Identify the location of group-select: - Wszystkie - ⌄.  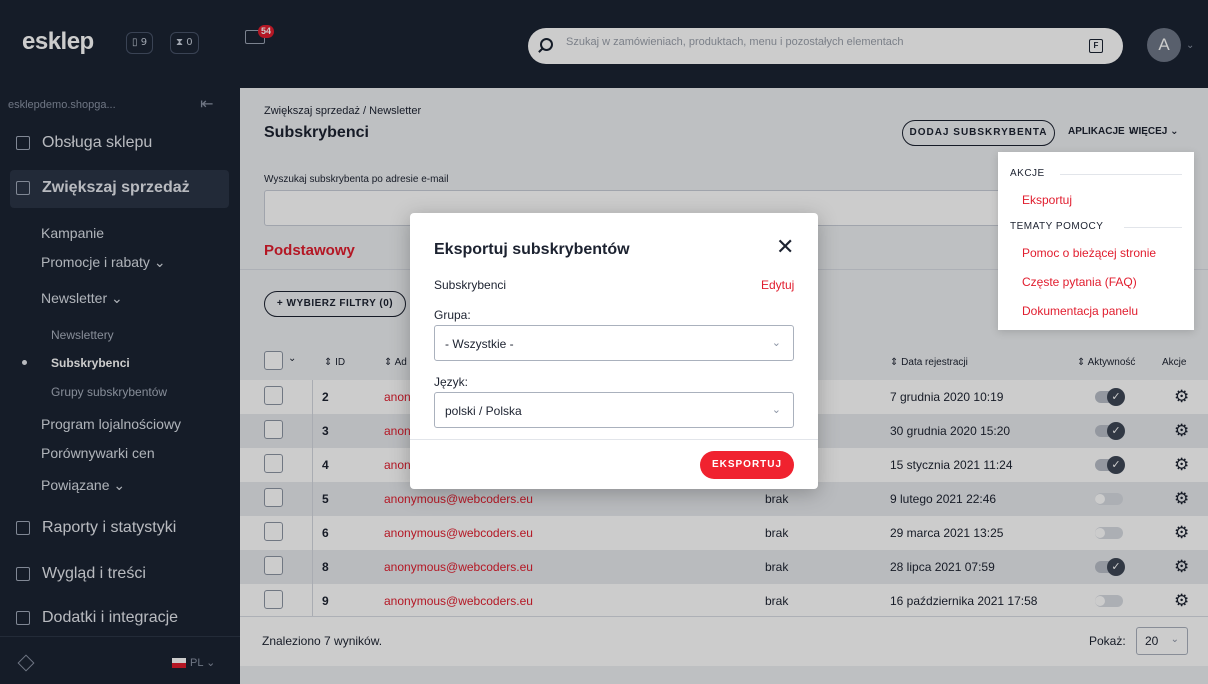
(614, 343).